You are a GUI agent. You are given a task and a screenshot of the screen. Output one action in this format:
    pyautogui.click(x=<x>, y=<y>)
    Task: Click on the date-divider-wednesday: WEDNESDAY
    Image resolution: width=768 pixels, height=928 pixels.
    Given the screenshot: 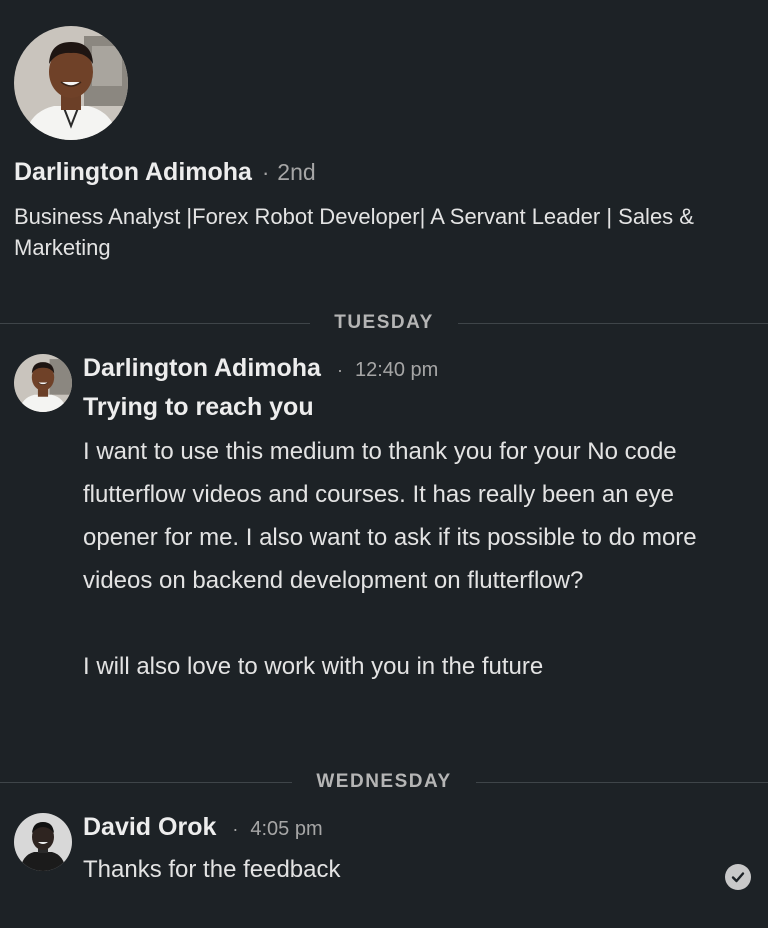 What is the action you would take?
    pyautogui.click(x=384, y=782)
    